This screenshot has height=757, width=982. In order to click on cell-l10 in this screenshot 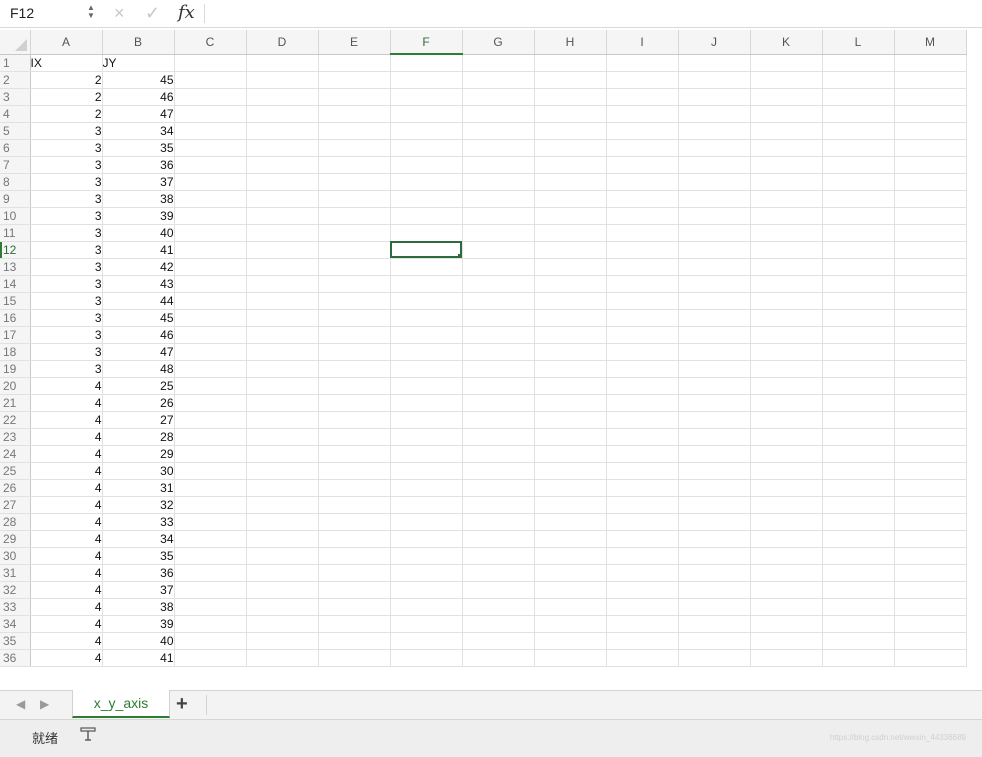, I will do `click(858, 216)`.